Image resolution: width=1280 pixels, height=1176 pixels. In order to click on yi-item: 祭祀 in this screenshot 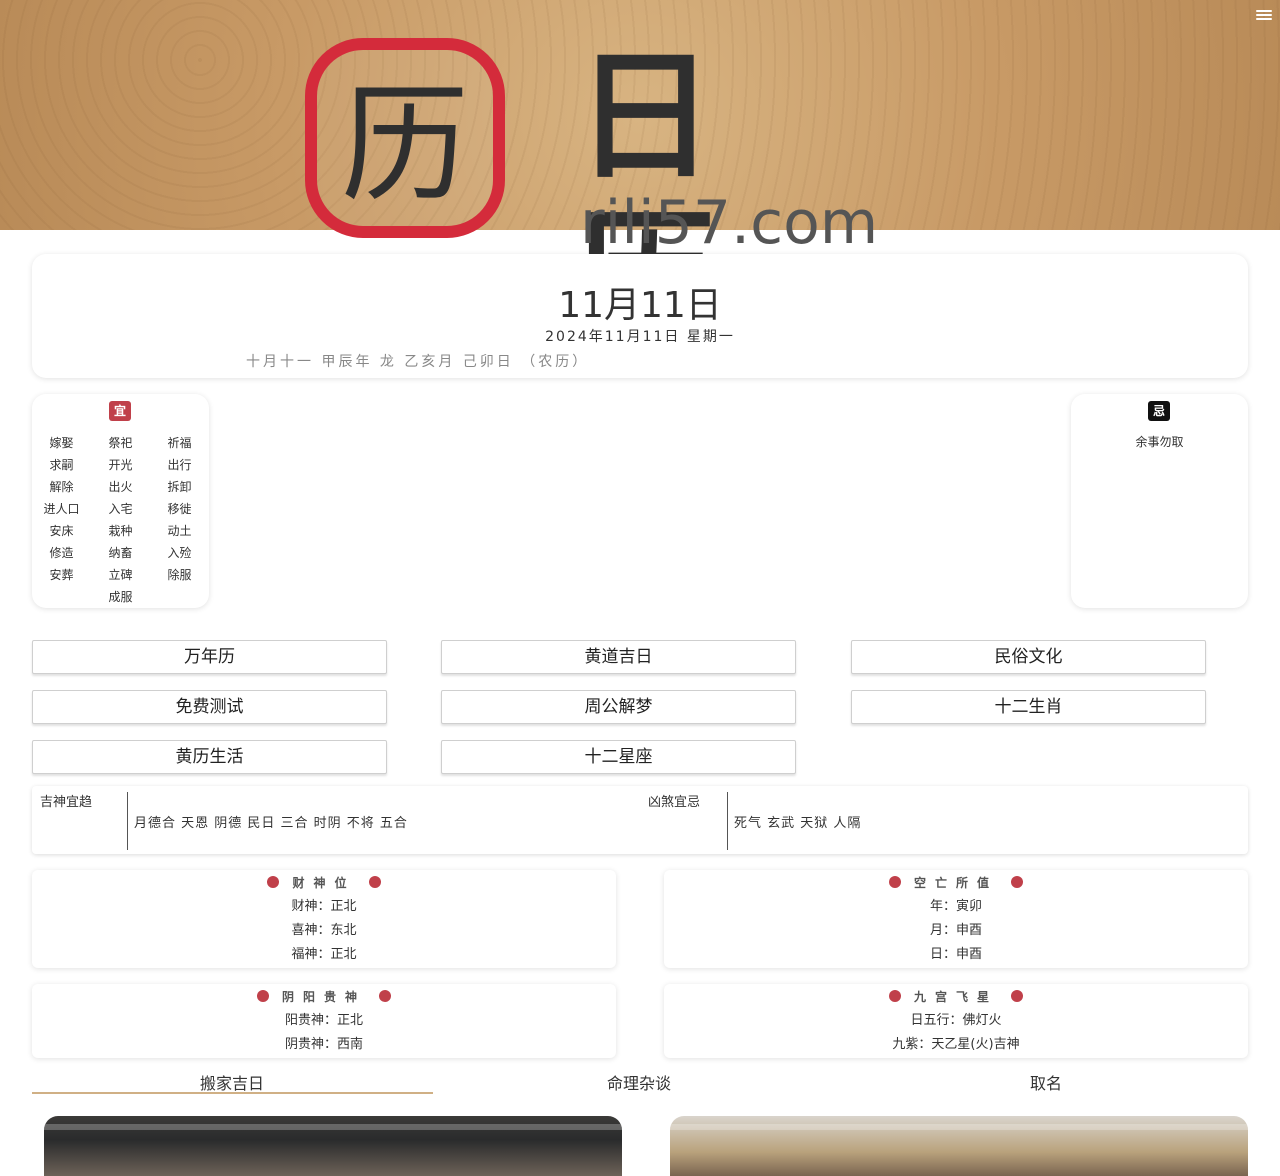, I will do `click(120, 443)`.